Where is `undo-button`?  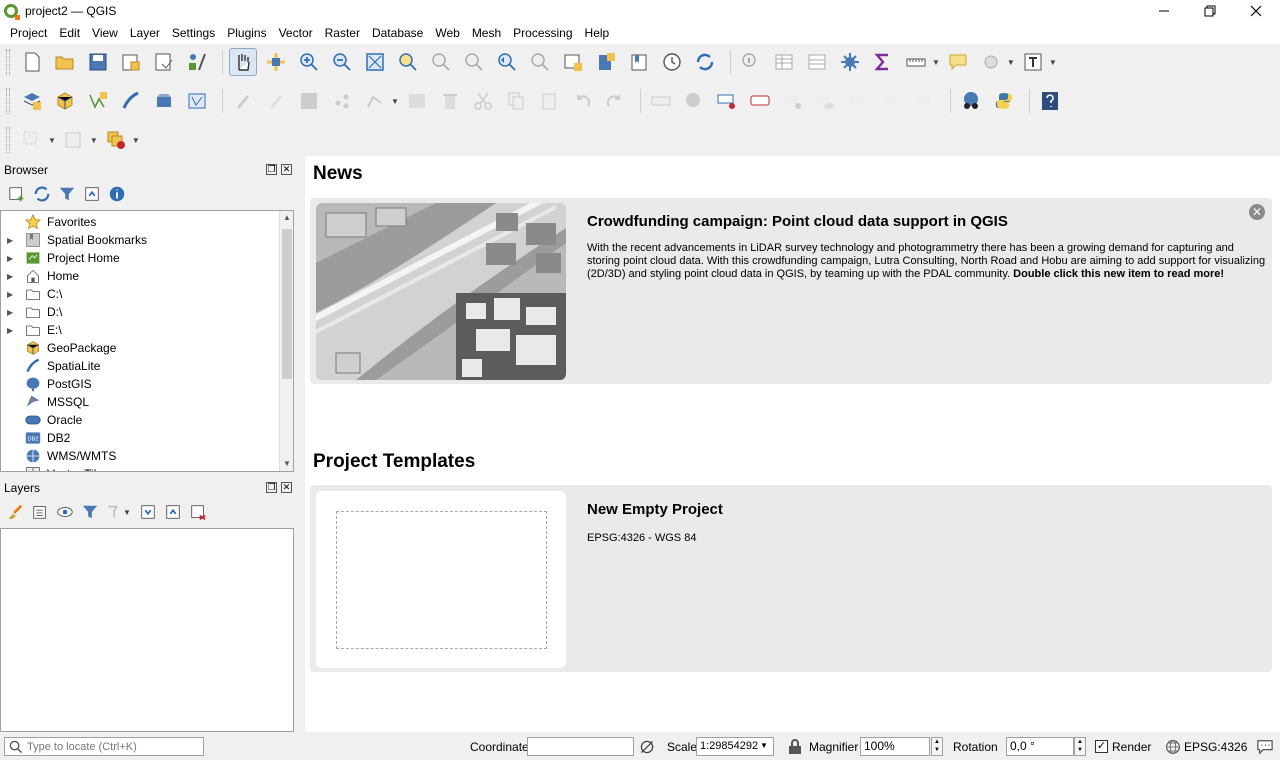 undo-button is located at coordinates (582, 101).